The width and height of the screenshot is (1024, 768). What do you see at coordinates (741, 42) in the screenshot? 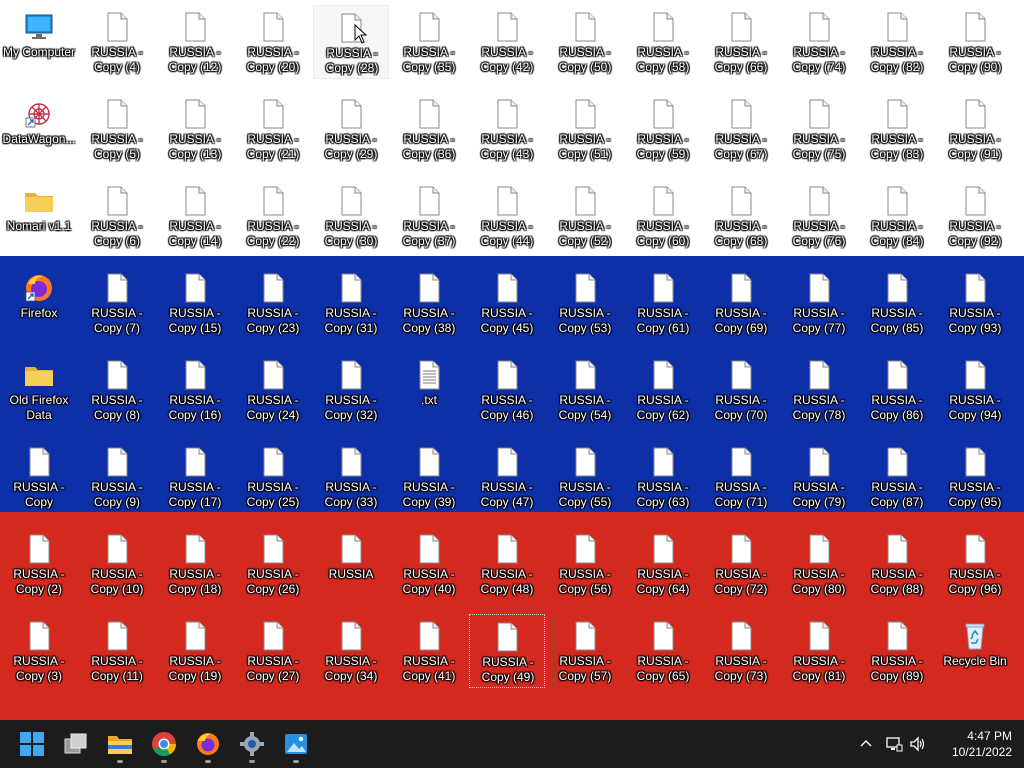
I see `desktop-icon: RUSSIA - Copy (66)` at bounding box center [741, 42].